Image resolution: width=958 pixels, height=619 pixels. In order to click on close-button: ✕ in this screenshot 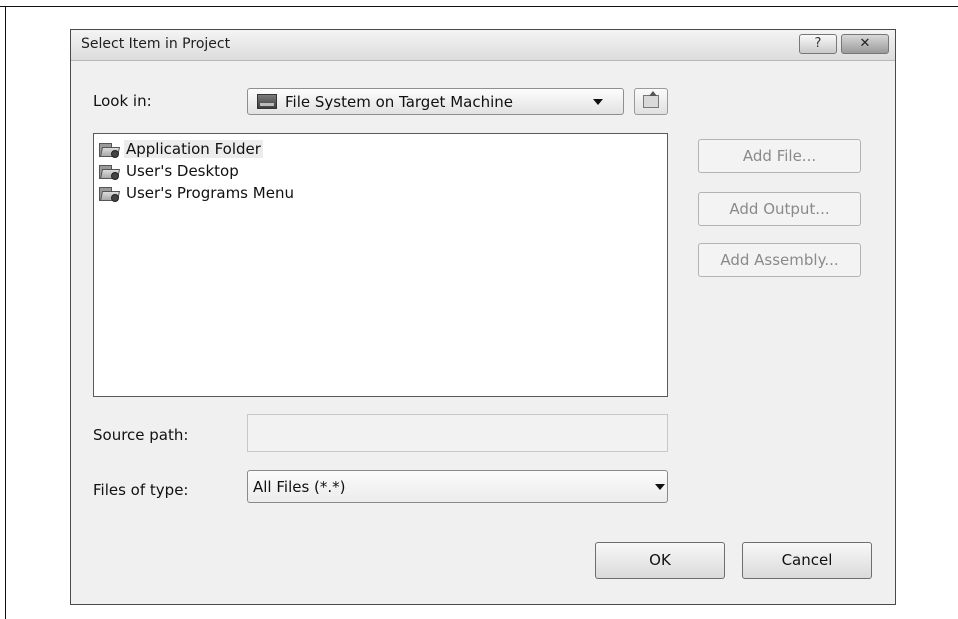, I will do `click(865, 44)`.